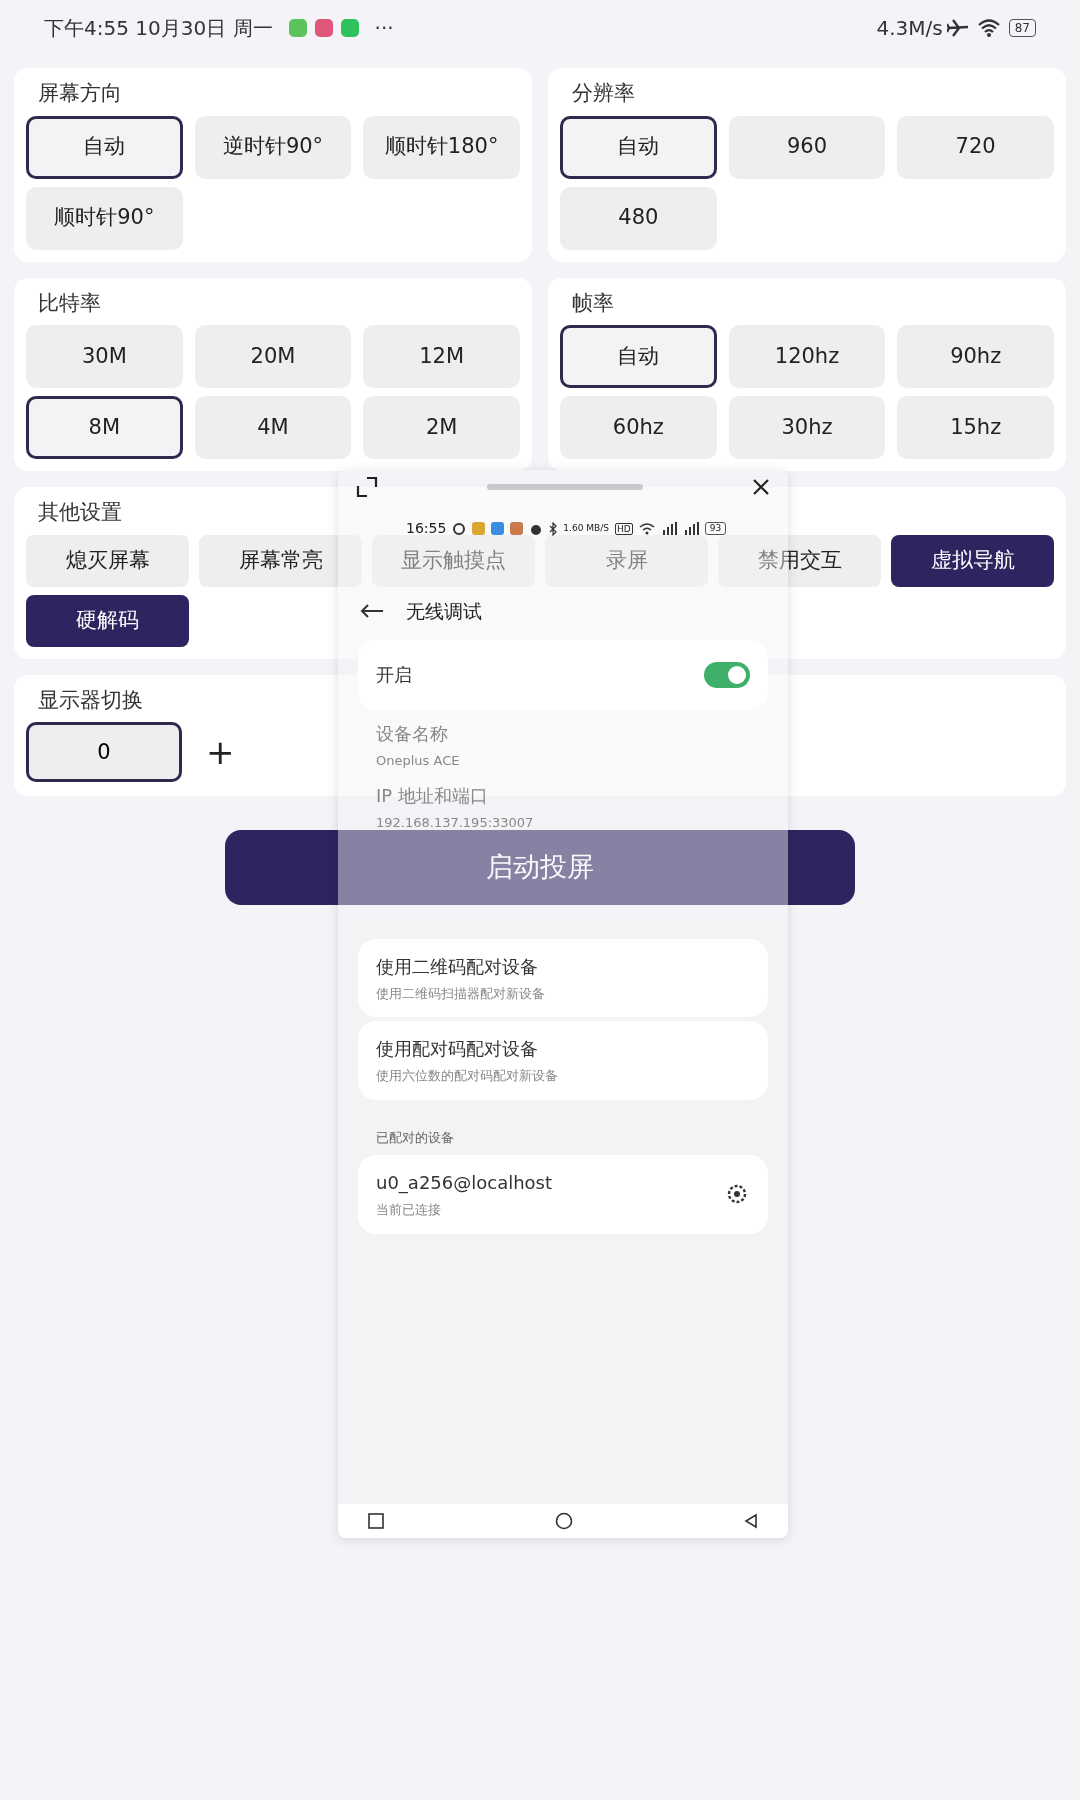  What do you see at coordinates (638, 427) in the screenshot?
I see `option-button: 60hz` at bounding box center [638, 427].